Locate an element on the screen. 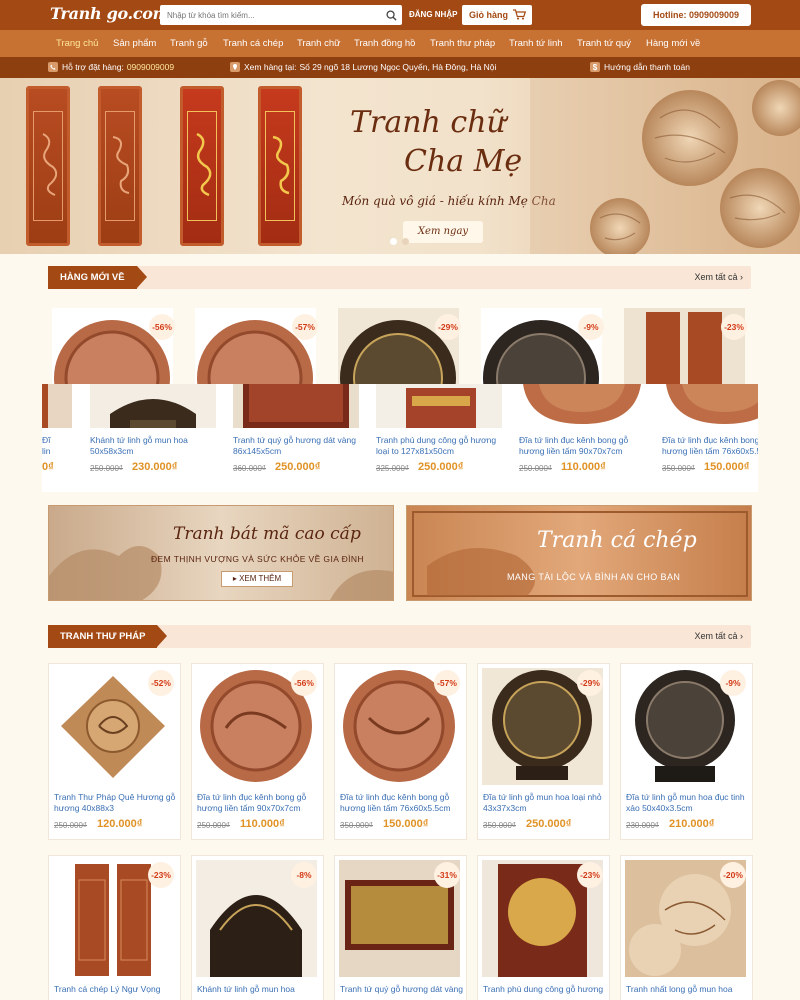  discount-badge: -52% is located at coordinates (161, 683).